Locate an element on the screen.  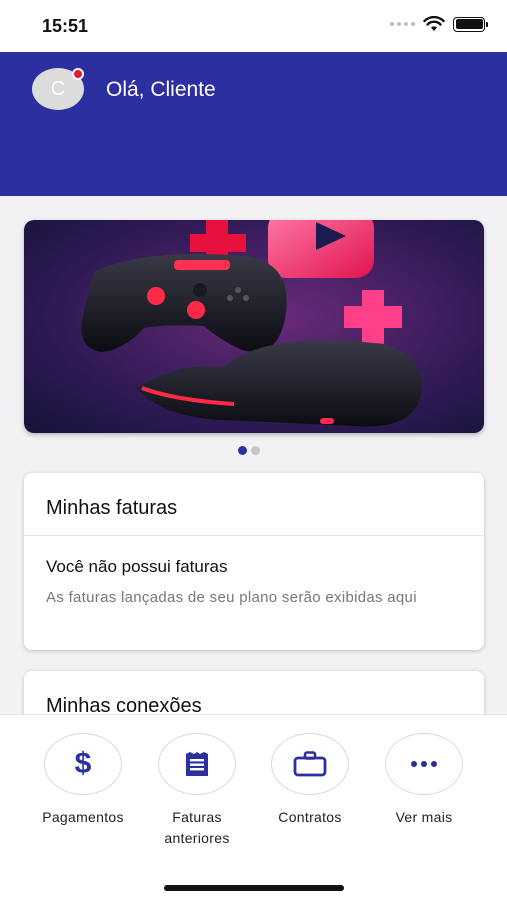
status-time: 15:51 is located at coordinates (65, 26).